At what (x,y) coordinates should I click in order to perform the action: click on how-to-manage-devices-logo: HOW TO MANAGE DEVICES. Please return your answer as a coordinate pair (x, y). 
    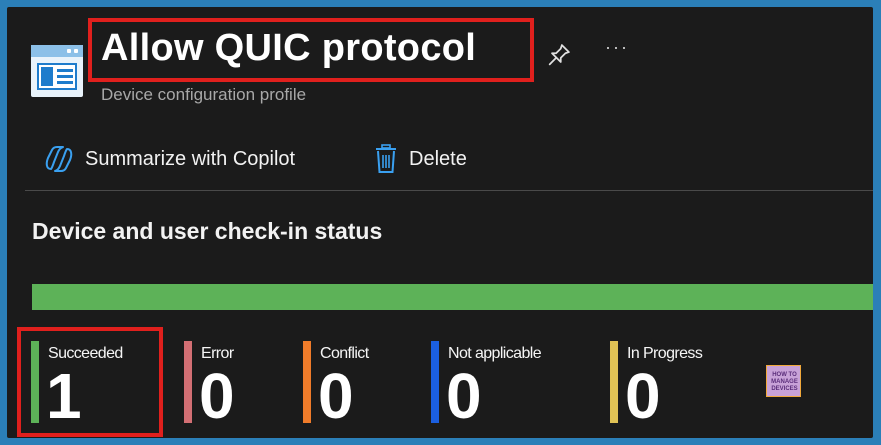
    Looking at the image, I should click on (783, 381).